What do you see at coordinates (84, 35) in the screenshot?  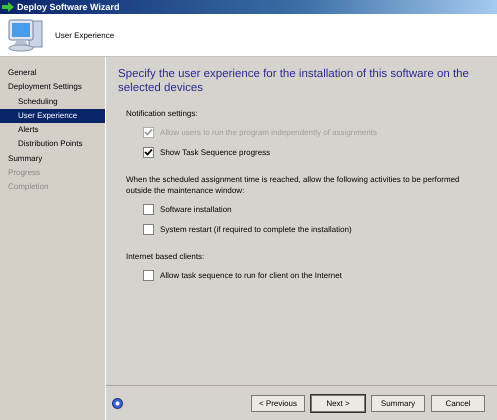 I see `page-title: User Experience` at bounding box center [84, 35].